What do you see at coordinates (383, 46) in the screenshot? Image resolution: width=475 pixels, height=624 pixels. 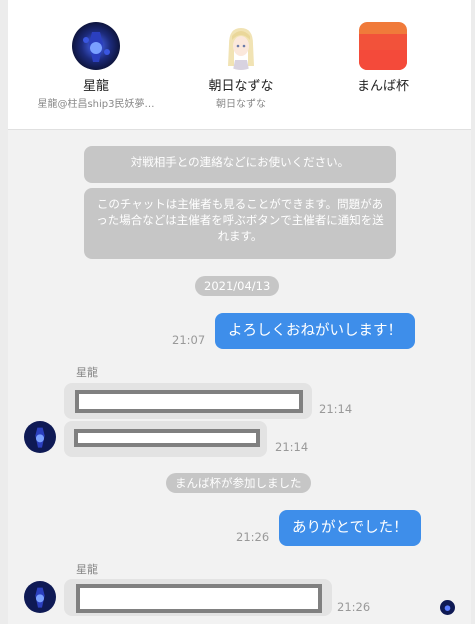 I see `tournament-logo` at bounding box center [383, 46].